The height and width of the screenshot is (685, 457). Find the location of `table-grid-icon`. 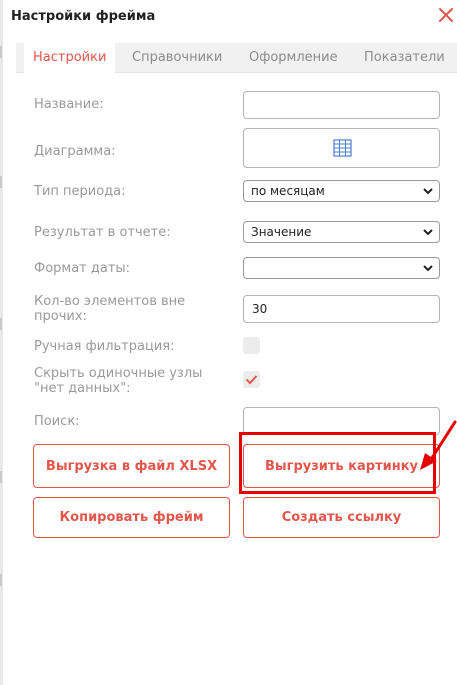

table-grid-icon is located at coordinates (342, 148).